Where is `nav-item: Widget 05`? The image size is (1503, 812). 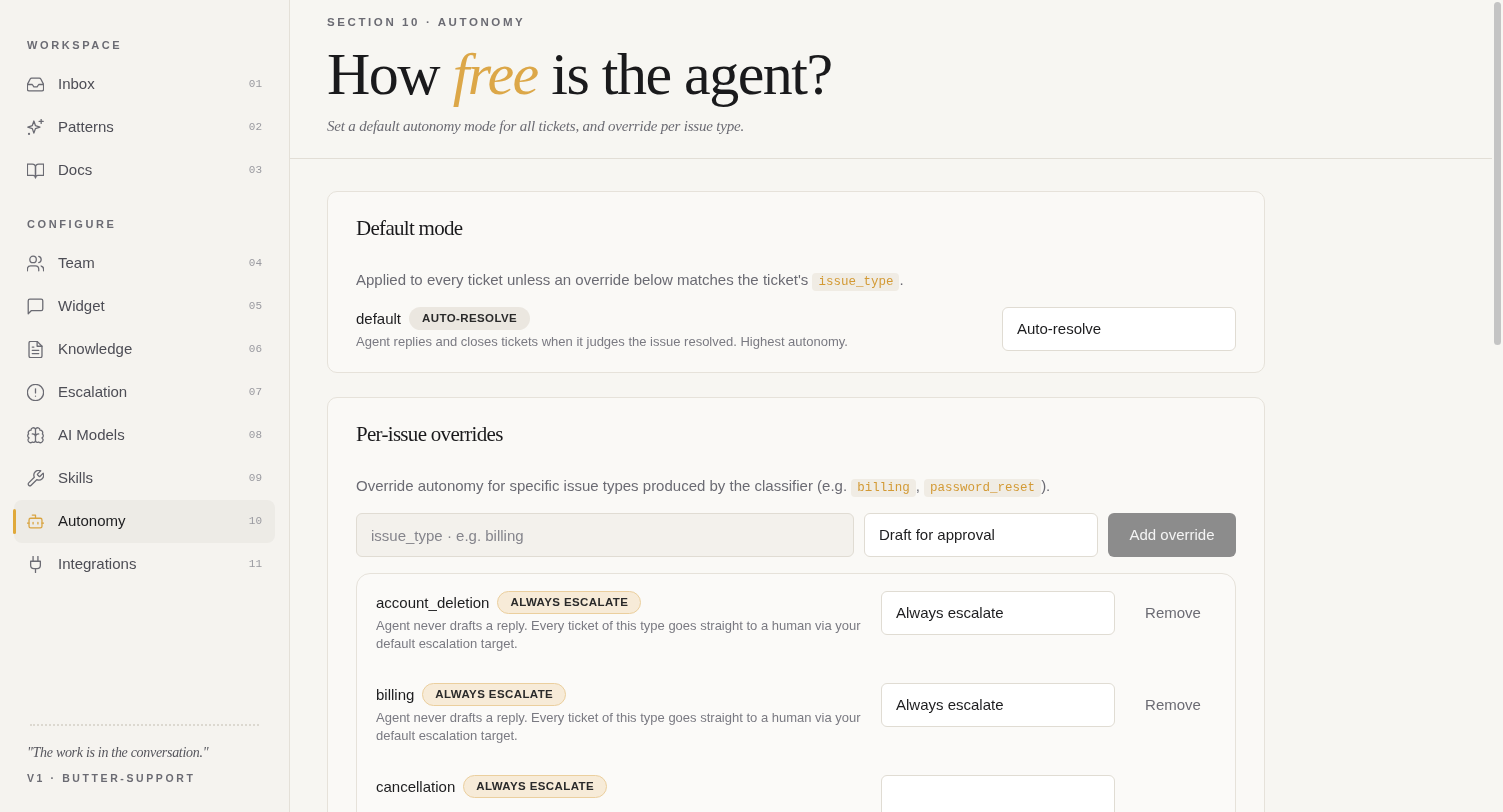 nav-item: Widget 05 is located at coordinates (144, 306).